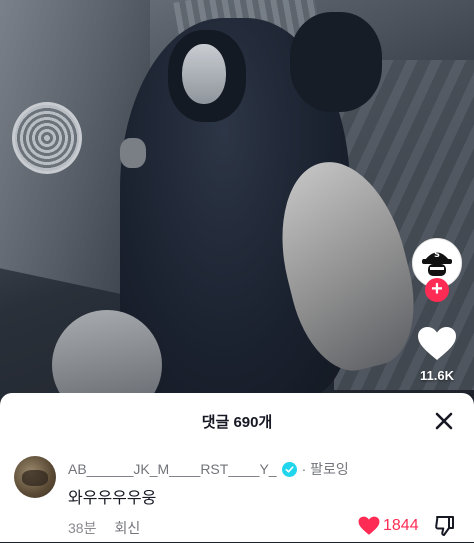 This screenshot has width=474, height=543. Describe the element at coordinates (437, 254) in the screenshot. I see `svg-text: S` at that location.